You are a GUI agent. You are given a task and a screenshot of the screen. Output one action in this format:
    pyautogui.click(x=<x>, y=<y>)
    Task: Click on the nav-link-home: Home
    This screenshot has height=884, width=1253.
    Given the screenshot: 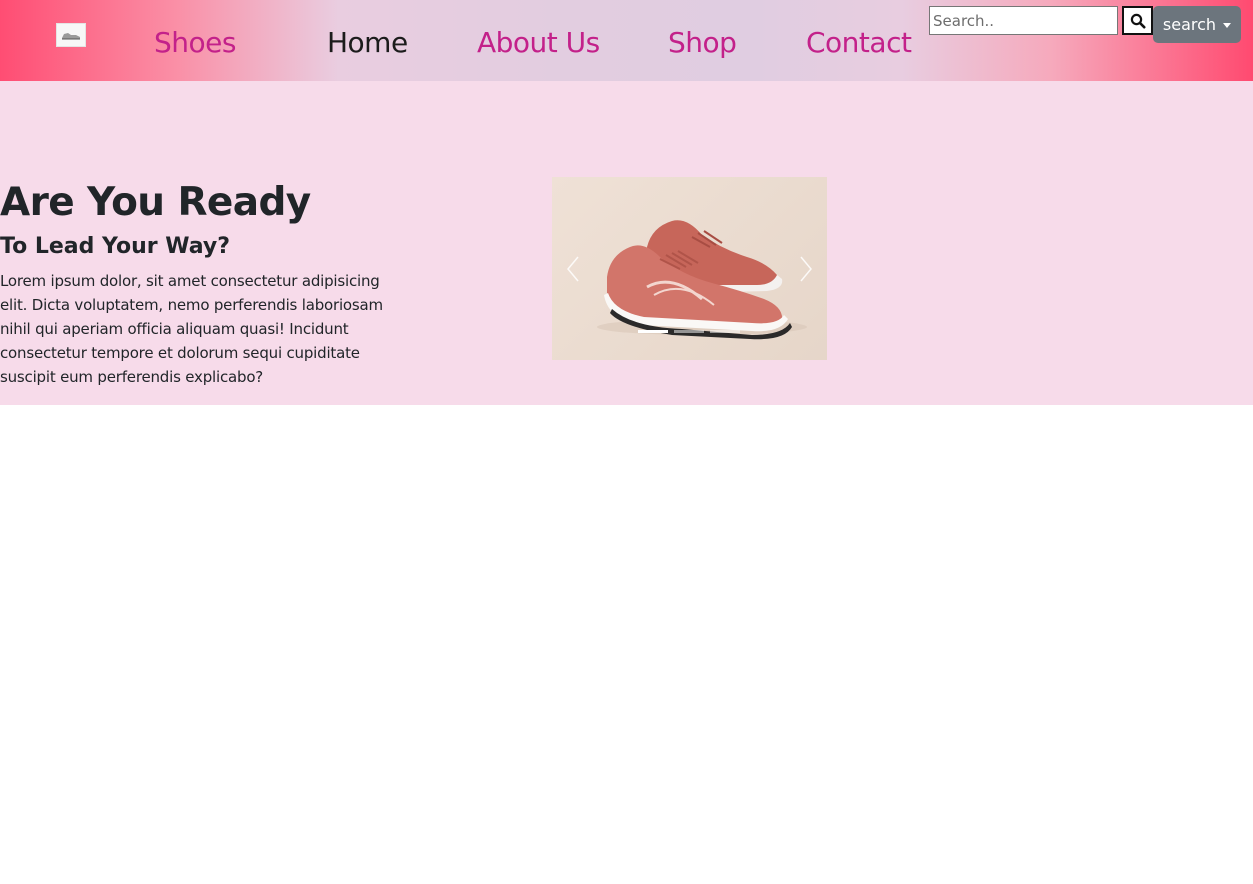 What is the action you would take?
    pyautogui.click(x=367, y=43)
    